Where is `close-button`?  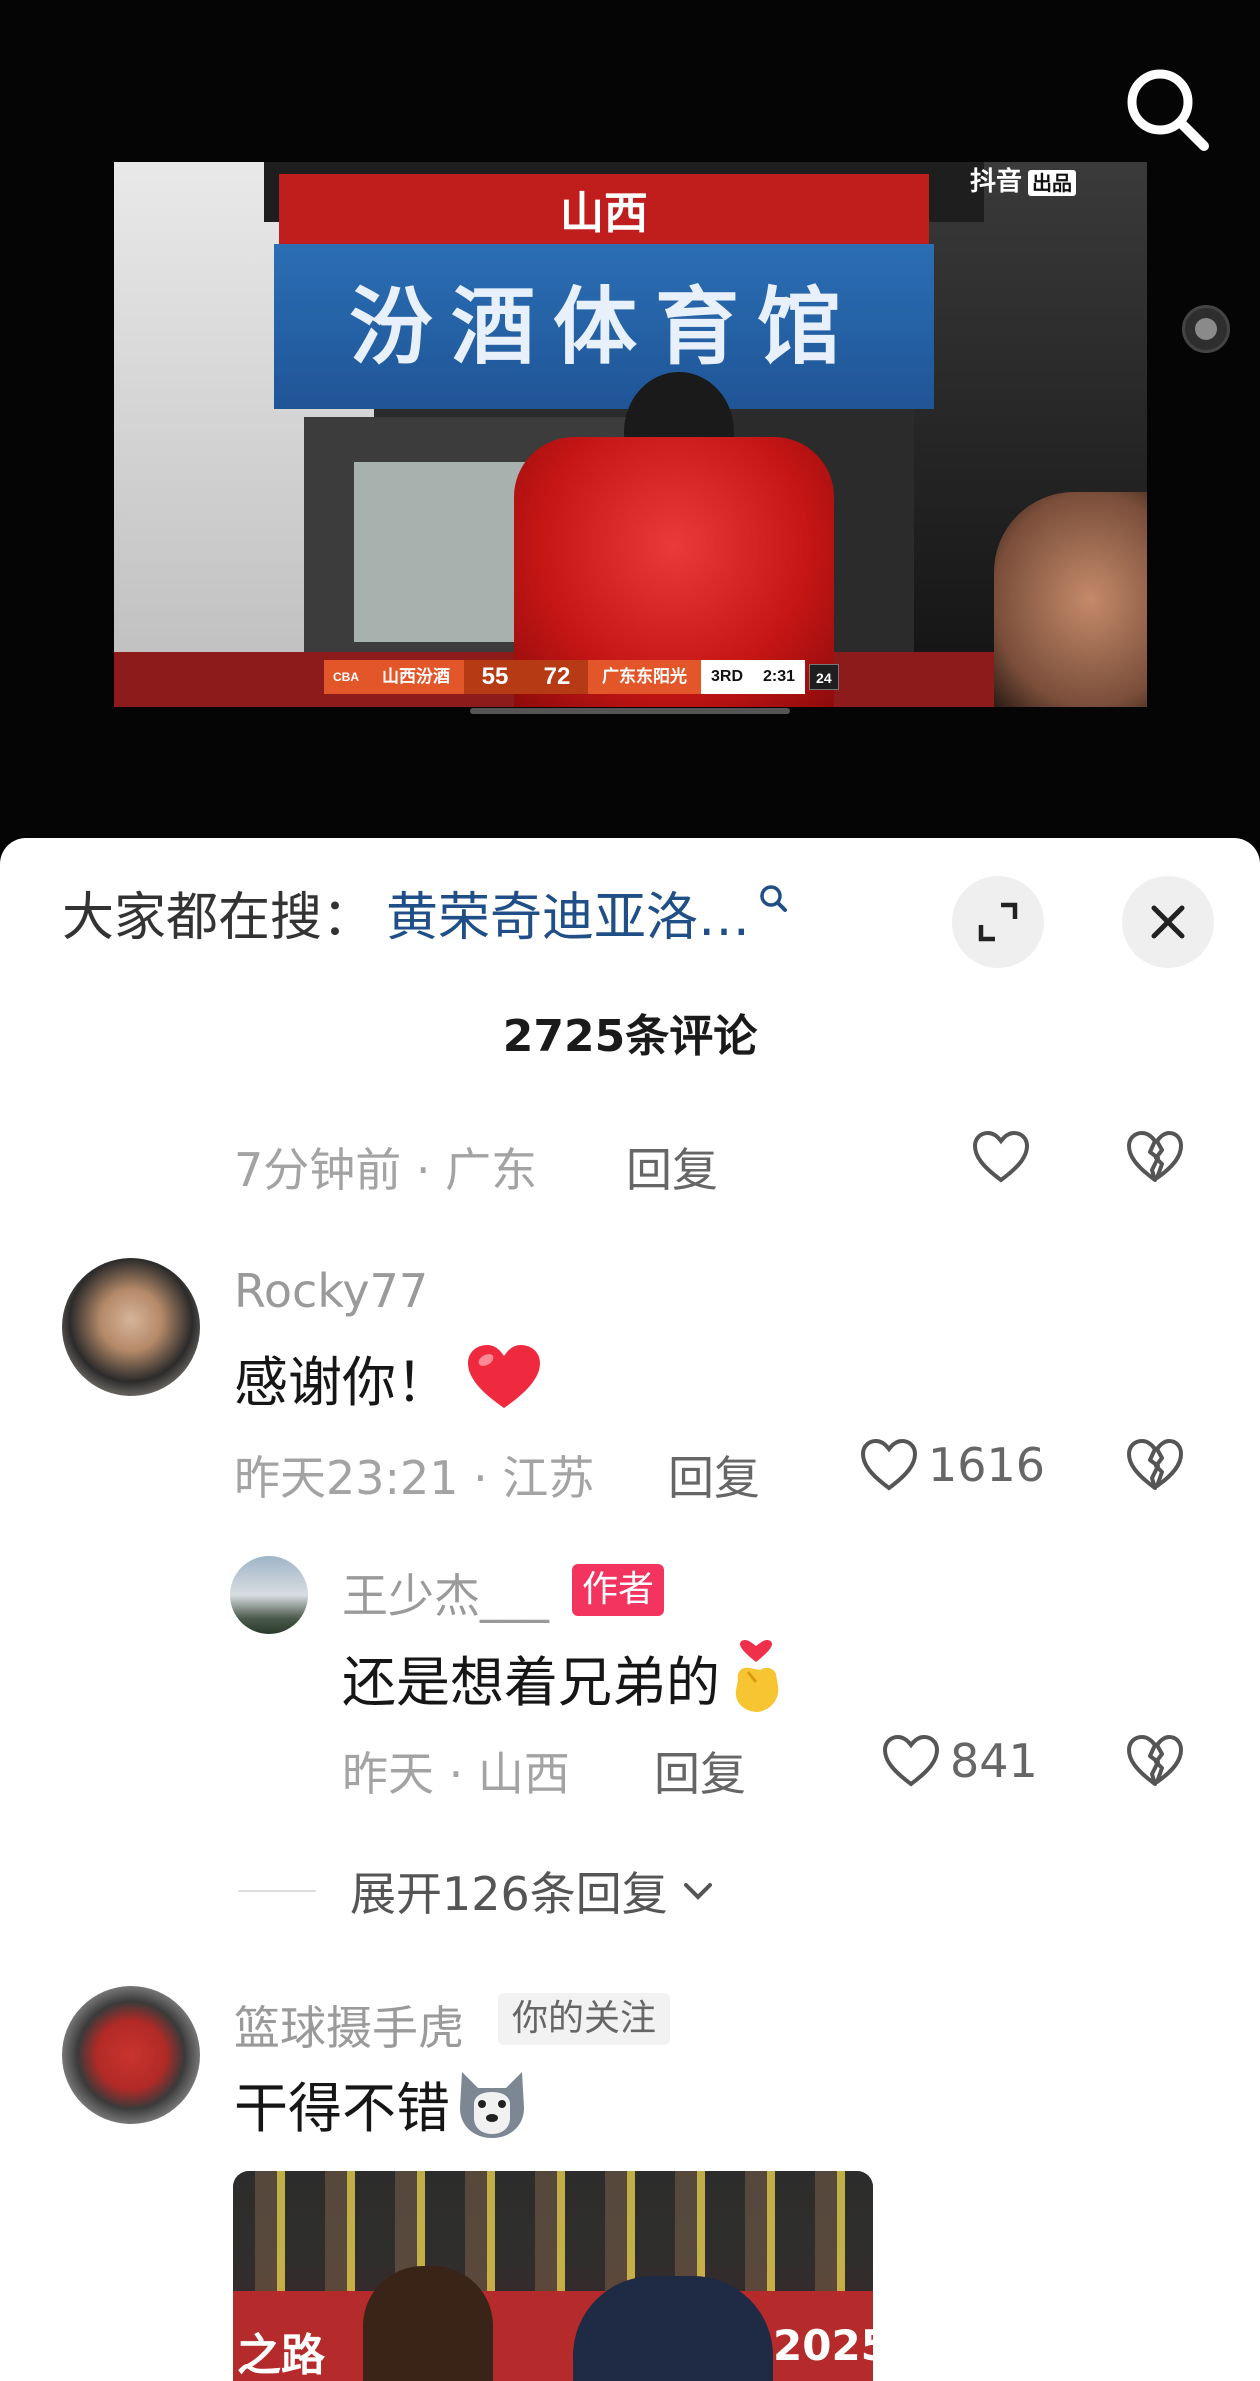 close-button is located at coordinates (1168, 922).